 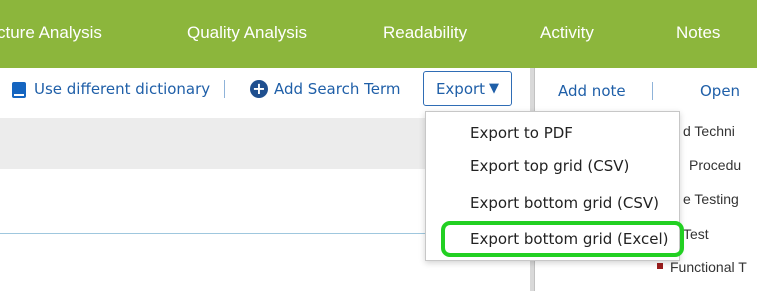 I want to click on note-item: Procedu, so click(x=715, y=165).